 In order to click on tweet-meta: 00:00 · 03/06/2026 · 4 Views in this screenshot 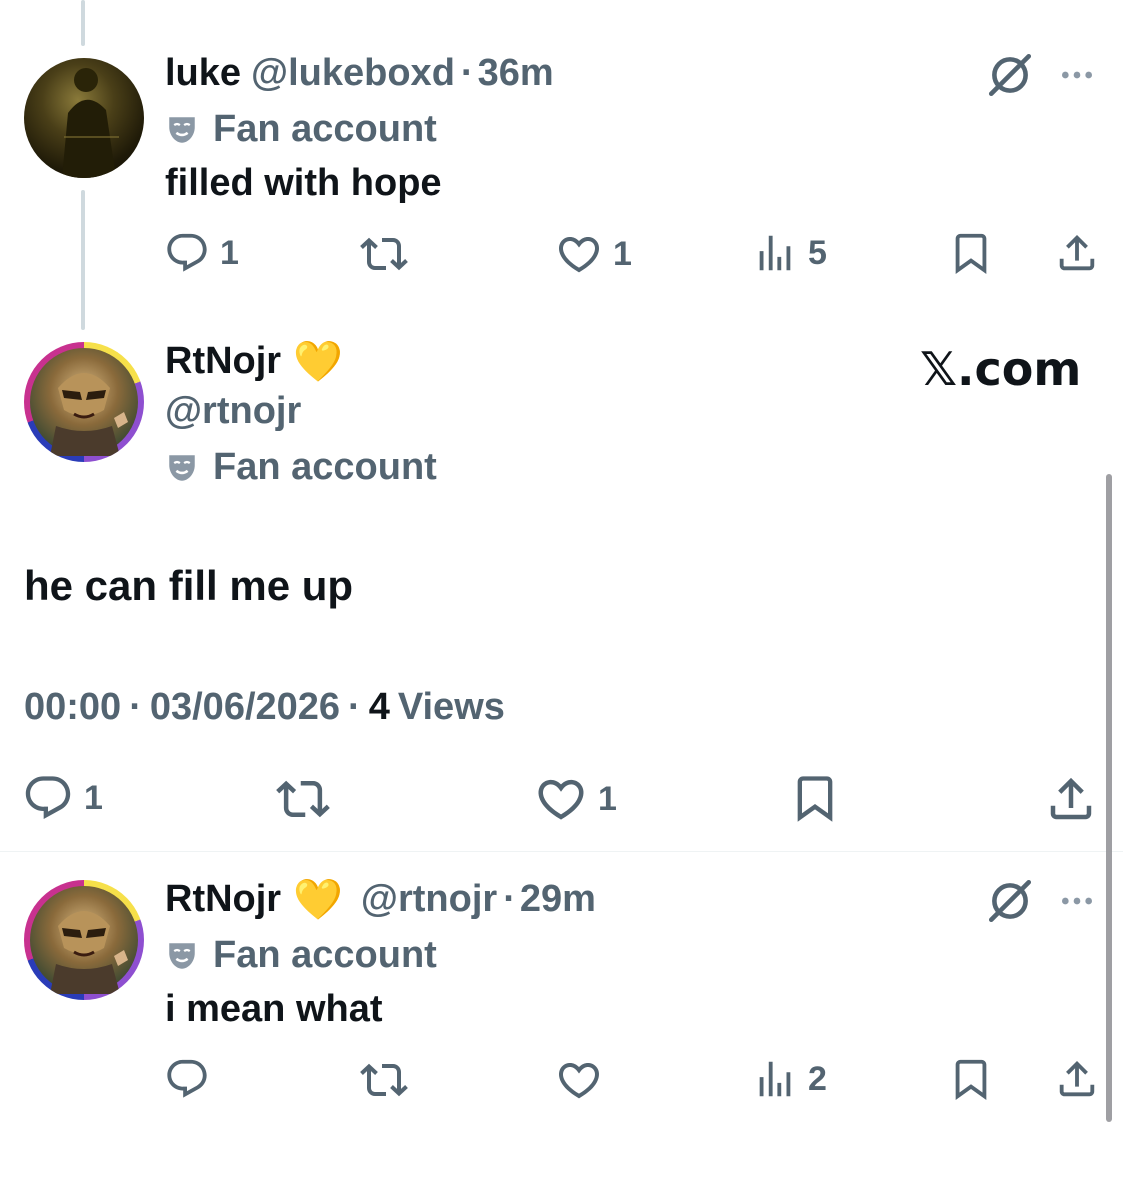, I will do `click(264, 707)`.